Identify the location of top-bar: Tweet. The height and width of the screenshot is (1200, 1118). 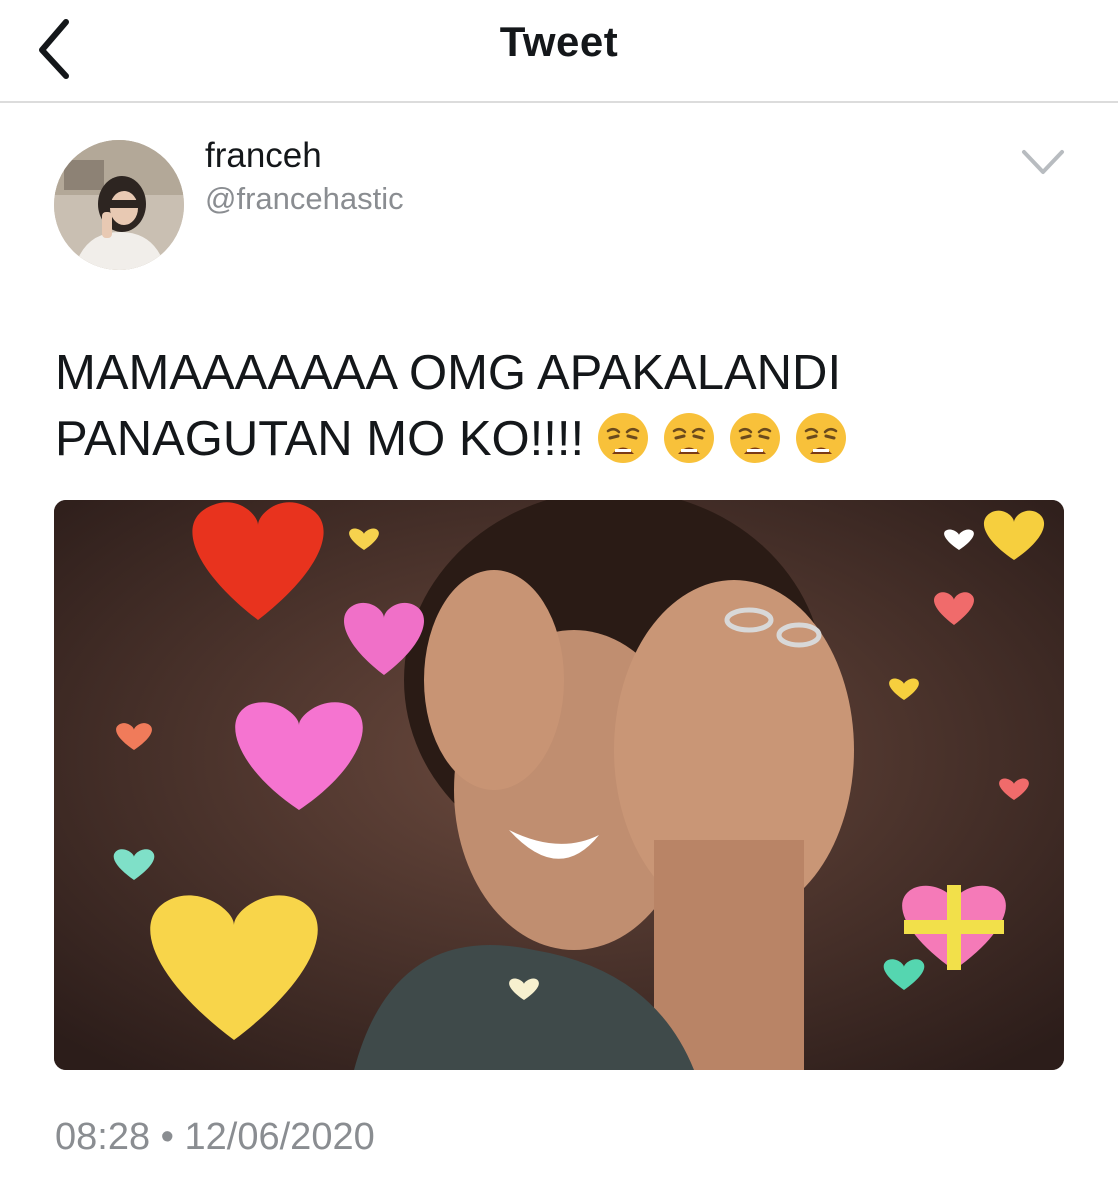
(559, 51).